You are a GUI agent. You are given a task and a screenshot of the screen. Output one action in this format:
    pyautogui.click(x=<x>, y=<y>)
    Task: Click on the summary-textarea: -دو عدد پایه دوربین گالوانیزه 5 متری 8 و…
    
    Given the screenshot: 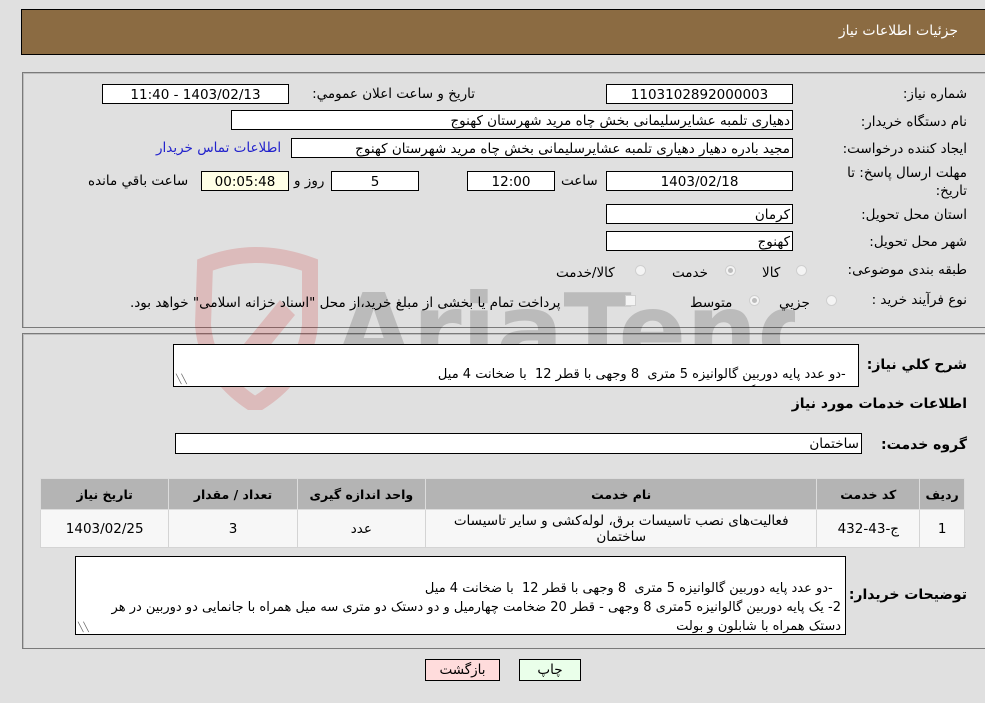 What is the action you would take?
    pyautogui.click(x=516, y=365)
    